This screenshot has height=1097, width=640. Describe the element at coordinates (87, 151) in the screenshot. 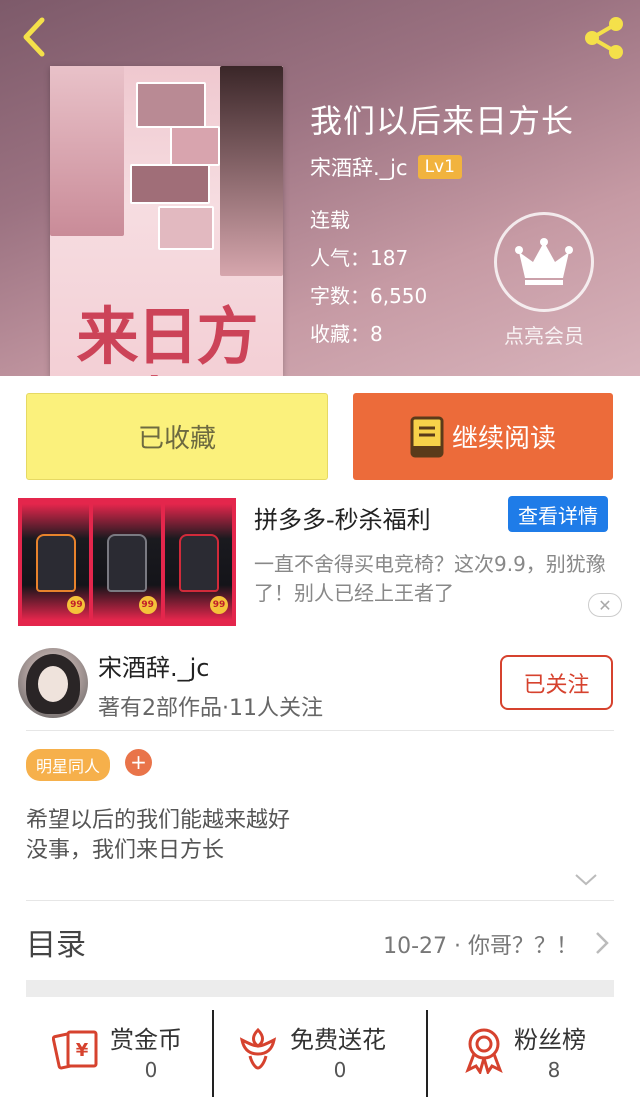

I see `cover-photo-left` at that location.